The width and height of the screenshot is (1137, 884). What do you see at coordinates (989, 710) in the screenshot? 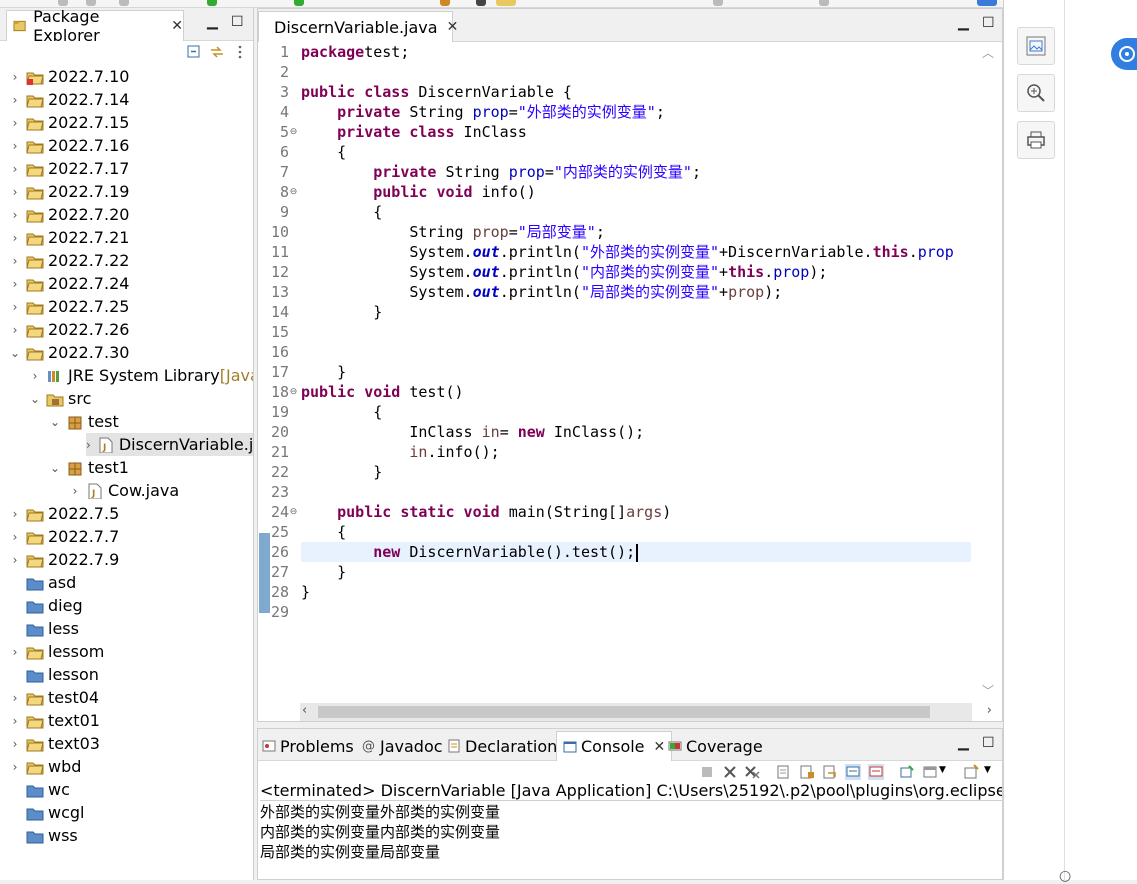
I see `scroll-right-icon: ›` at bounding box center [989, 710].